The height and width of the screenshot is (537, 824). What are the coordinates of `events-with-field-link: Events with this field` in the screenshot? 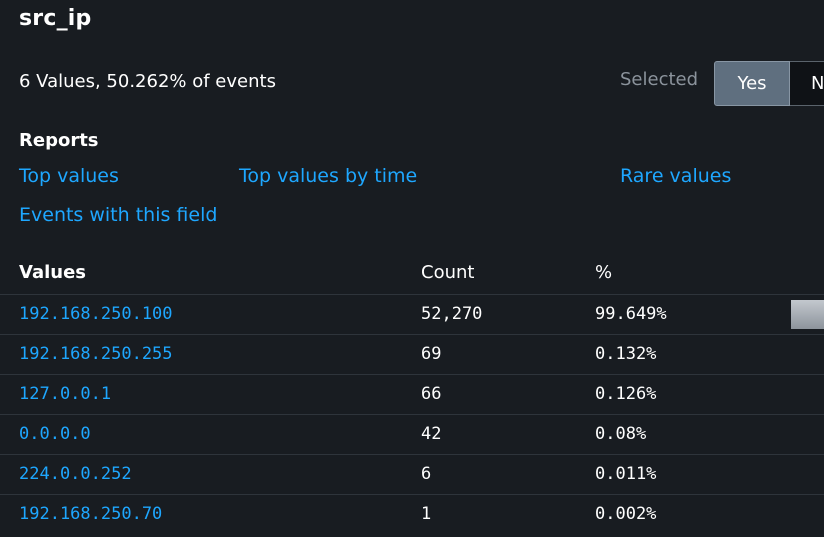 It's located at (118, 215).